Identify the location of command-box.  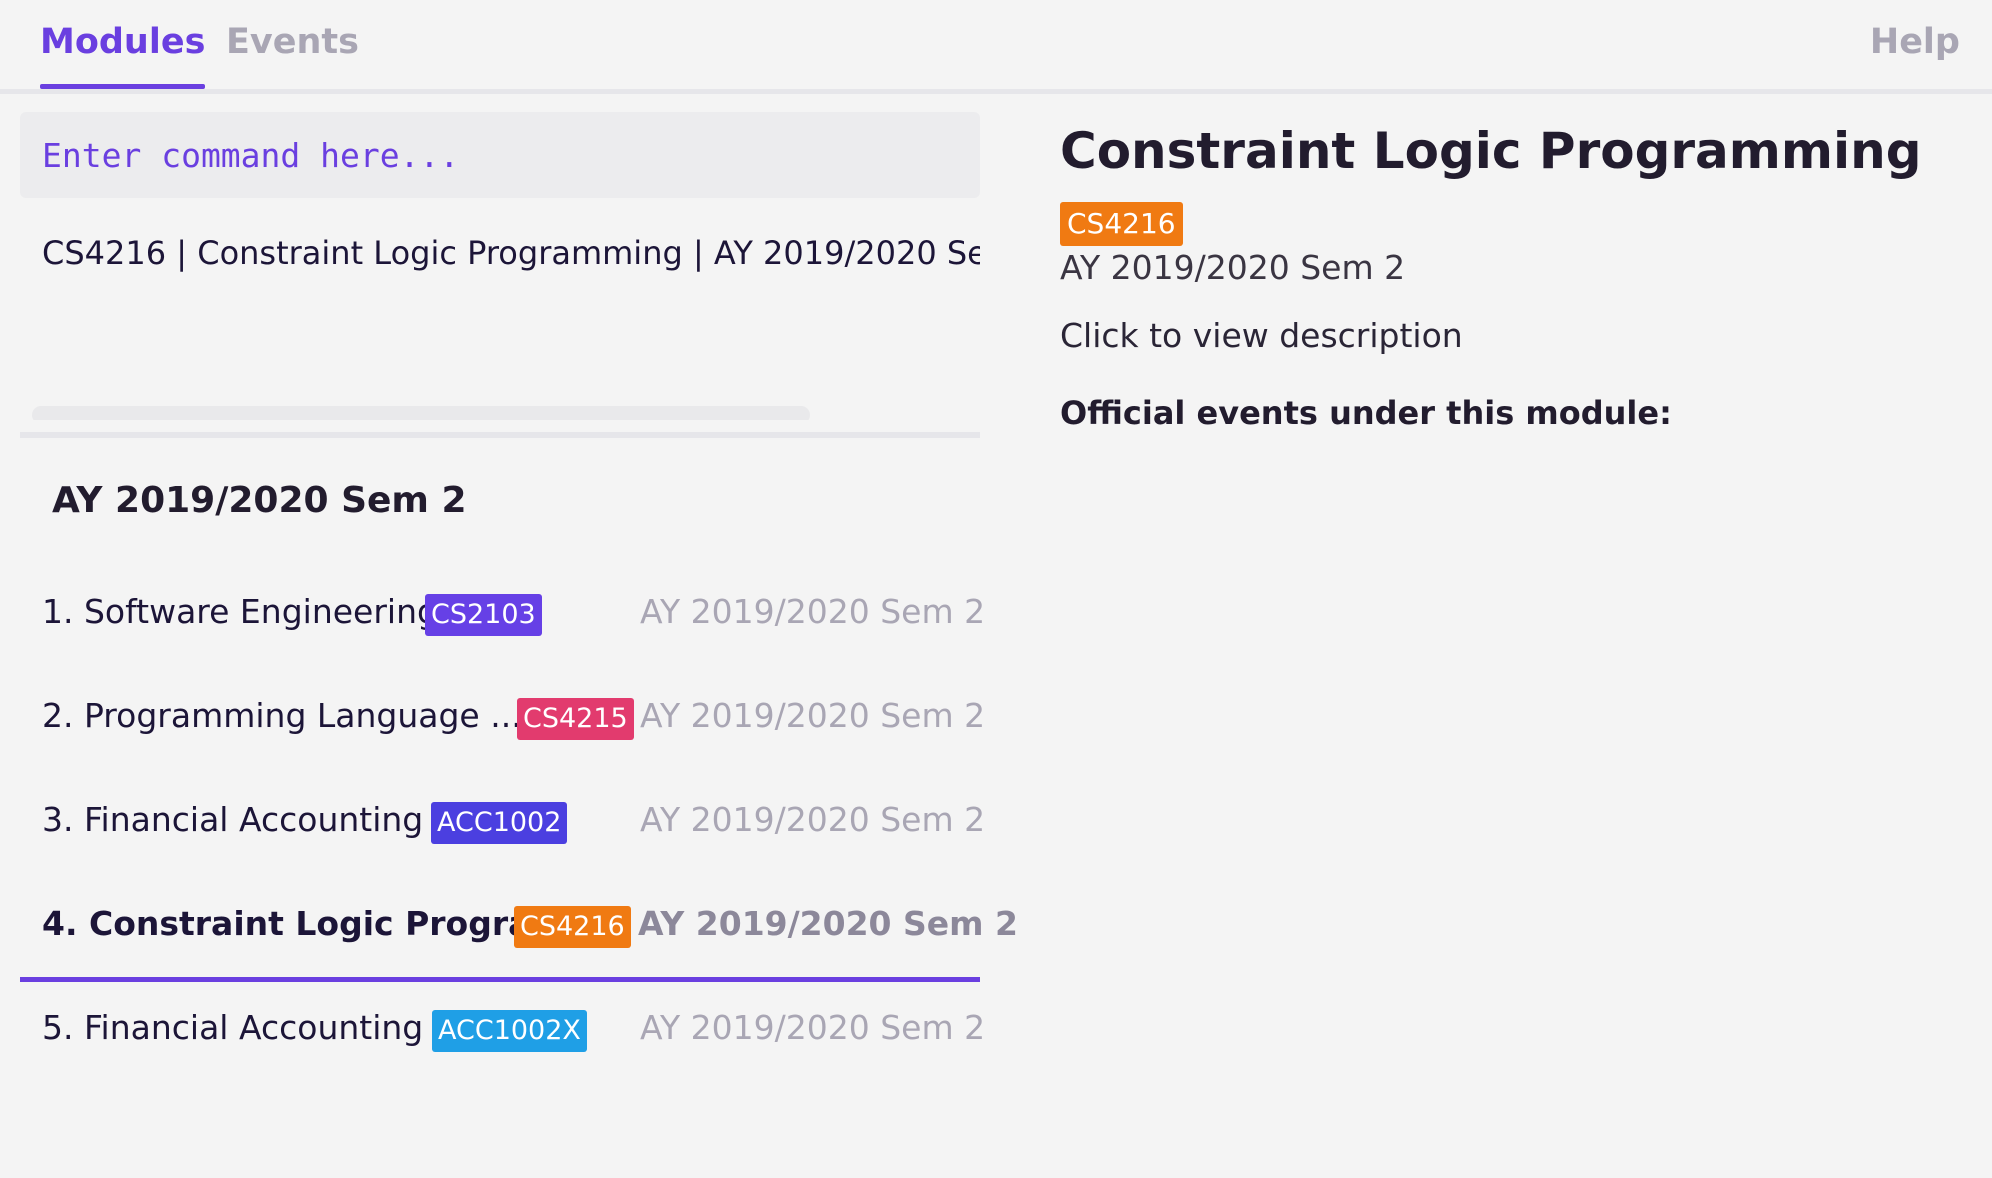
(500, 155).